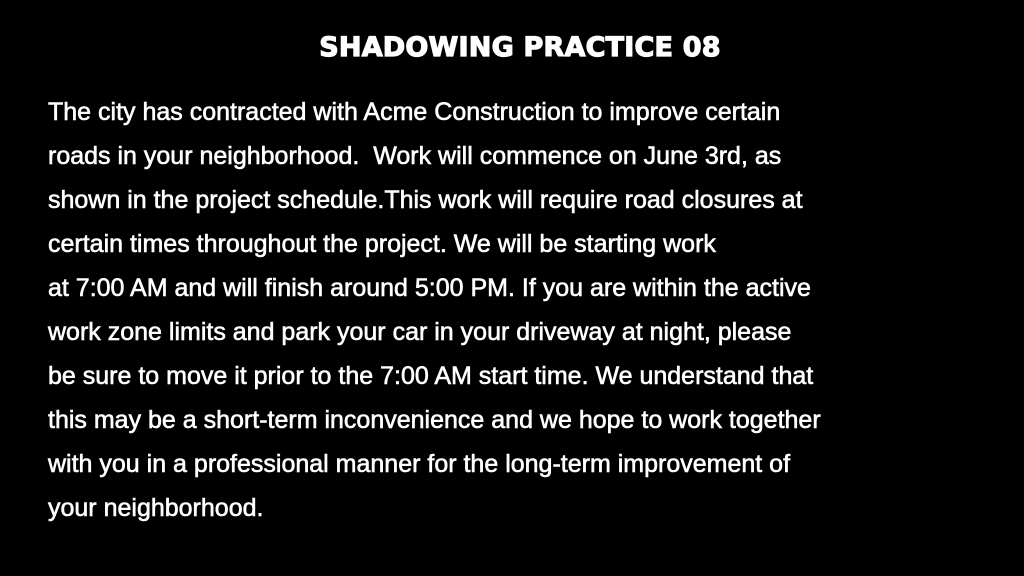 This screenshot has width=1024, height=576. I want to click on page-title: SHADOWING PRACTICE 08, so click(520, 47).